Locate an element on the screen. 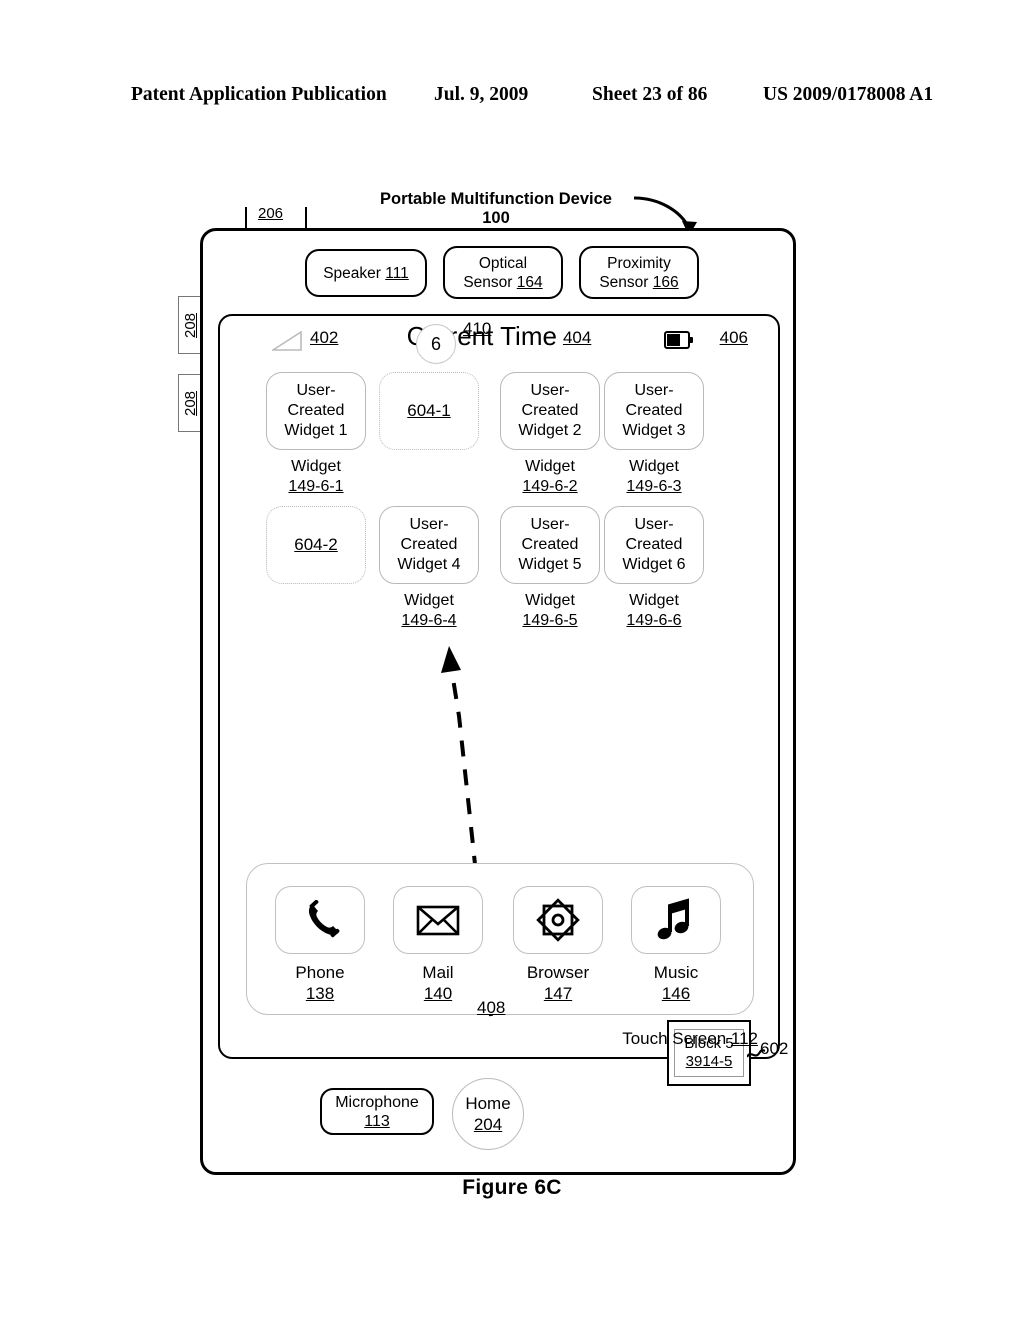 The width and height of the screenshot is (1024, 1320). dock-label-ref: 140 is located at coordinates (438, 993).